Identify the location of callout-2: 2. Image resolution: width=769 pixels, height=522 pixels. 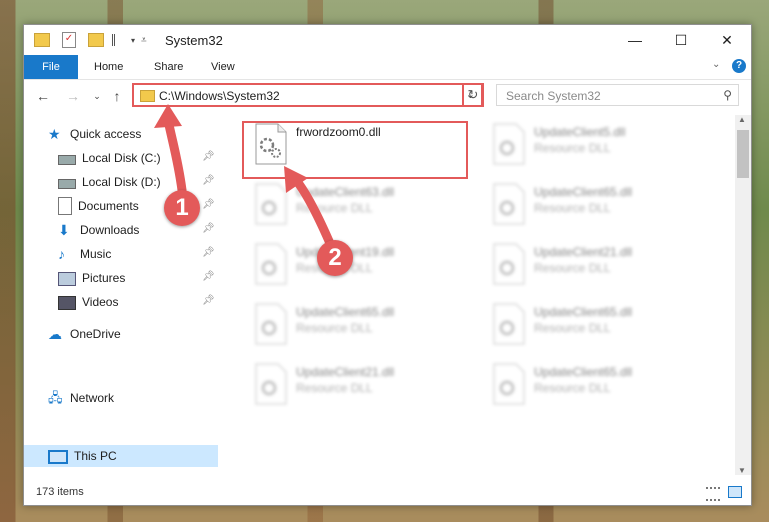
(335, 258).